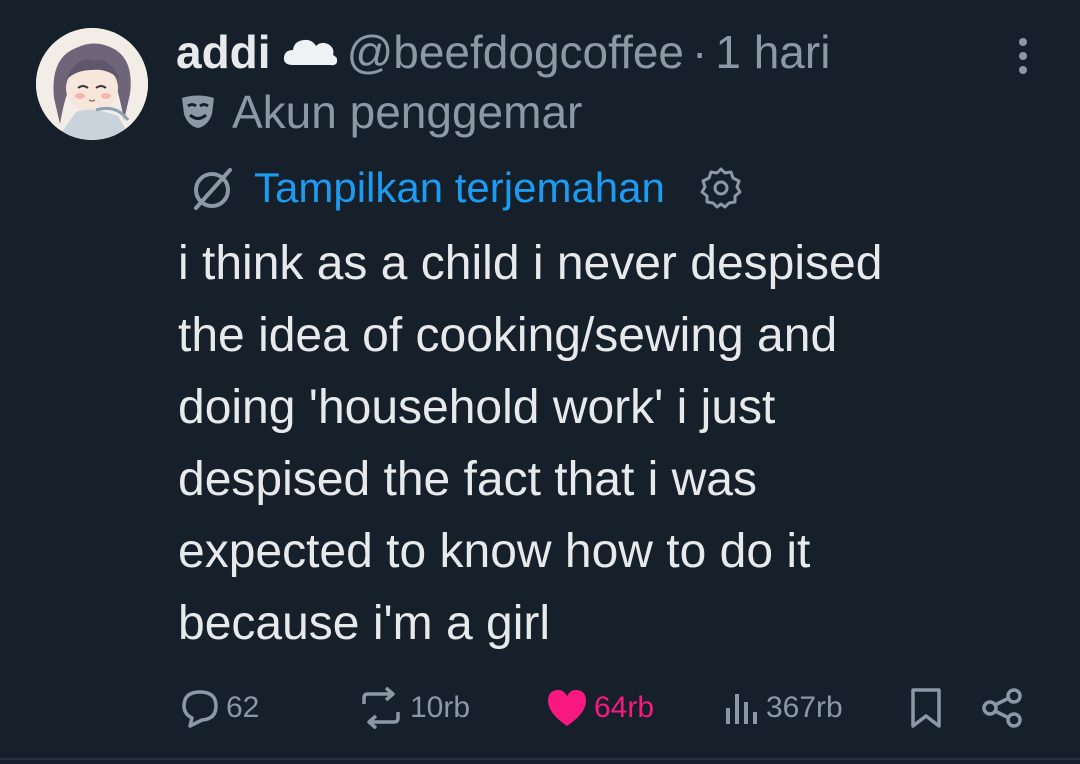 This screenshot has height=764, width=1080. I want to click on avatar, so click(92, 84).